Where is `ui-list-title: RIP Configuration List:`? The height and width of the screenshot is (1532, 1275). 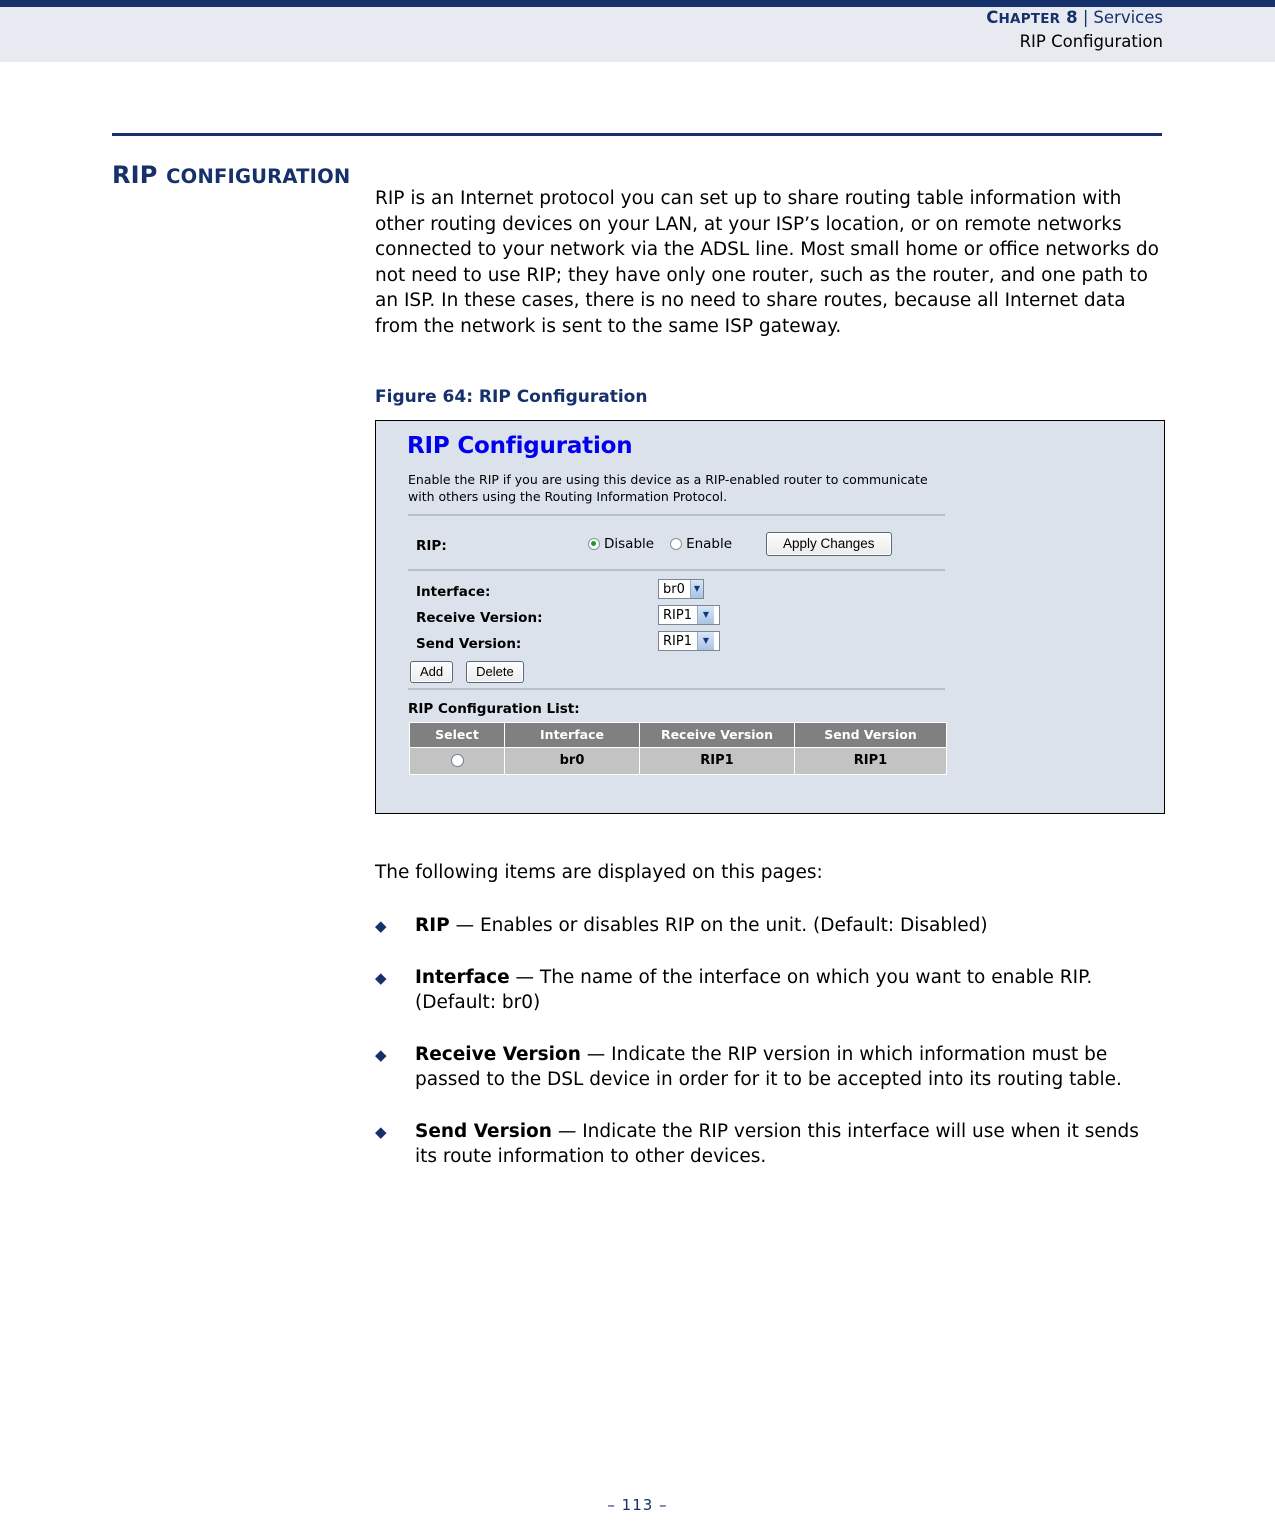
ui-list-title: RIP Configuration List: is located at coordinates (494, 709).